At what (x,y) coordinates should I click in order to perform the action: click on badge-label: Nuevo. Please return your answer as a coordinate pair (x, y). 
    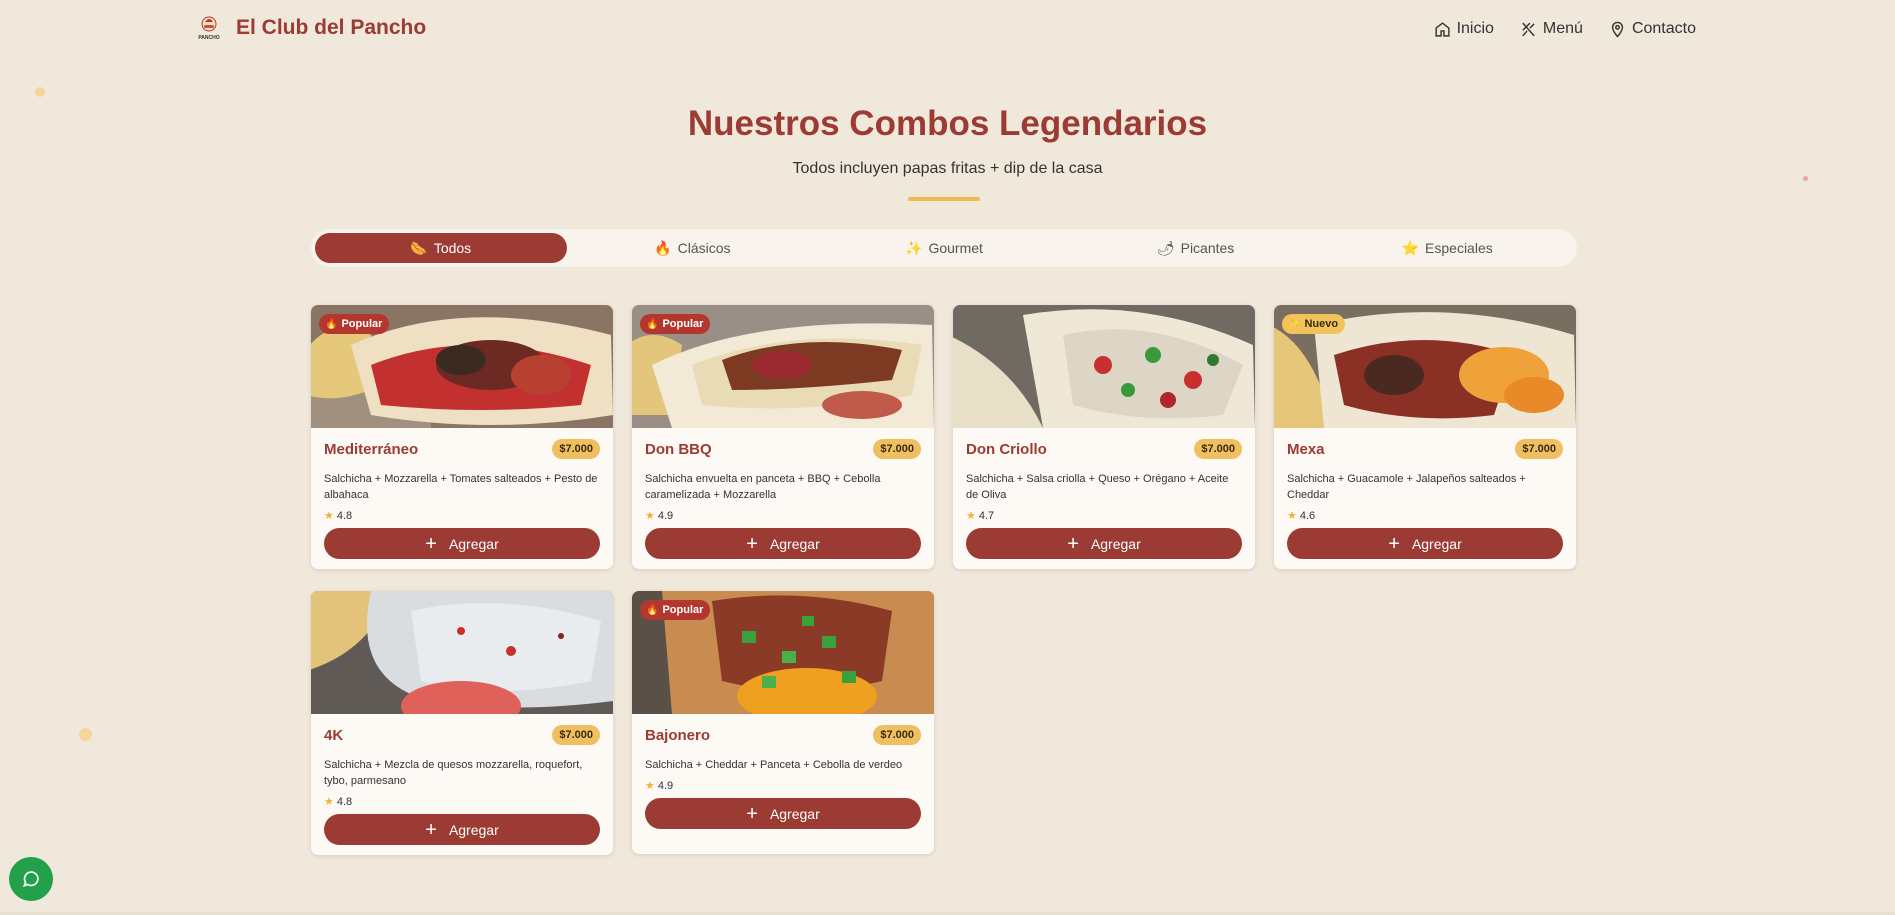
    Looking at the image, I should click on (1321, 324).